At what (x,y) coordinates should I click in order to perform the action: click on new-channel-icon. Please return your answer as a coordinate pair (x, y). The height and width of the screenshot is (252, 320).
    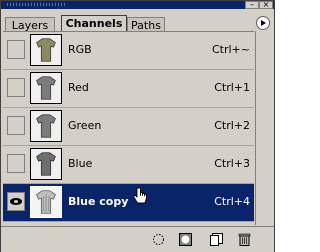
    Looking at the image, I should click on (216, 239).